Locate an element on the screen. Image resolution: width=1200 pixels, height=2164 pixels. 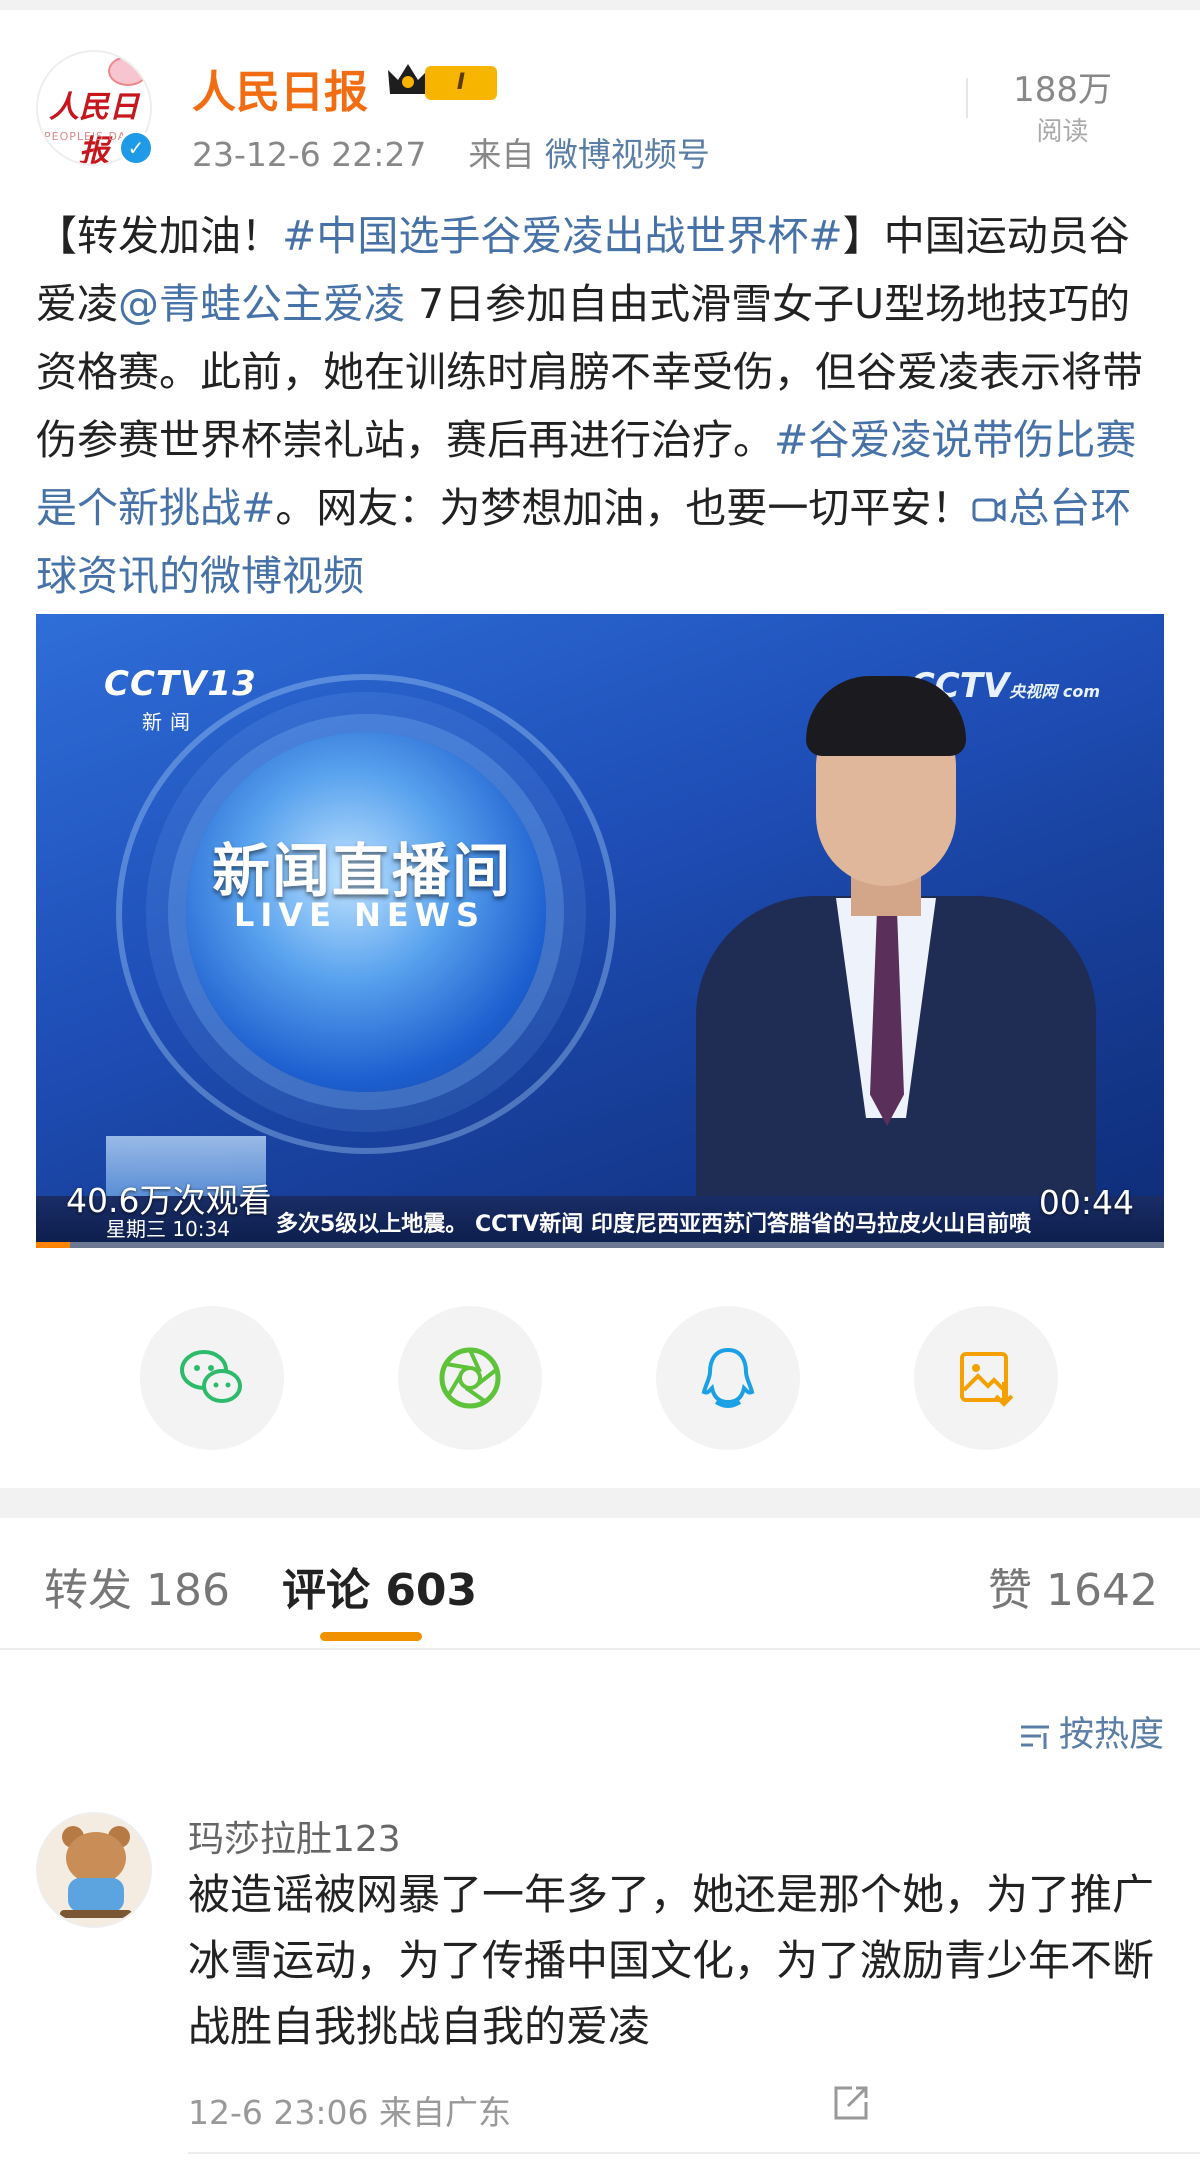
reads-divider is located at coordinates (967, 98).